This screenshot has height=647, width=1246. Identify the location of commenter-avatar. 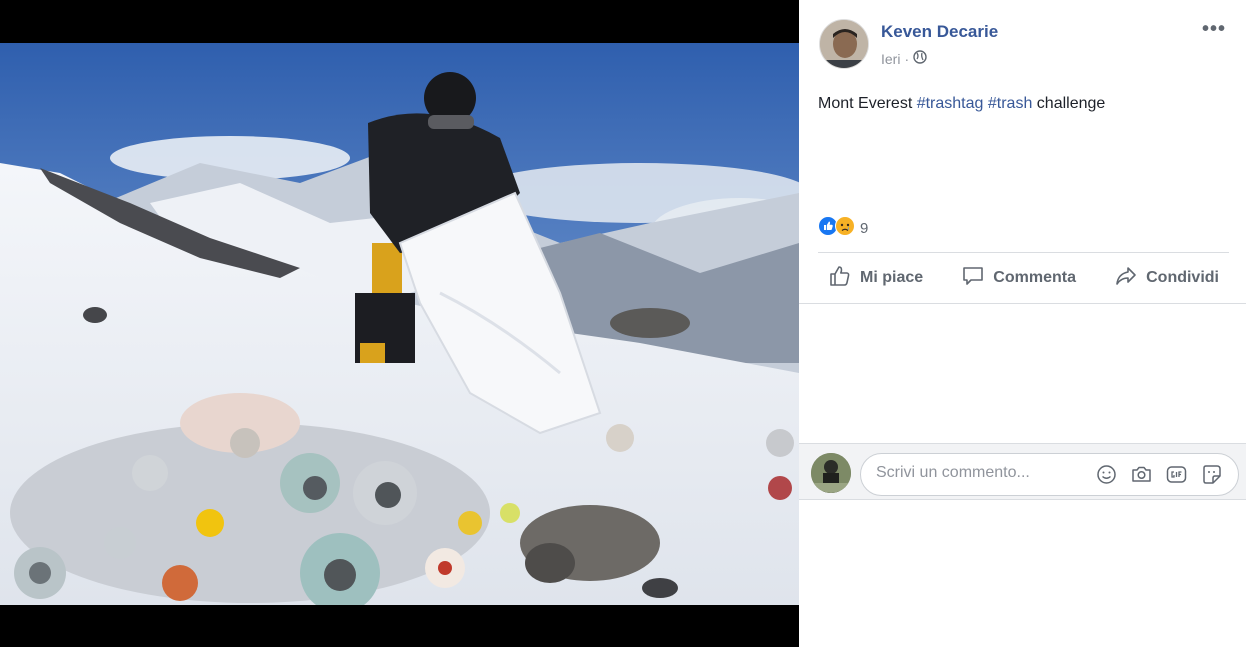
(831, 473).